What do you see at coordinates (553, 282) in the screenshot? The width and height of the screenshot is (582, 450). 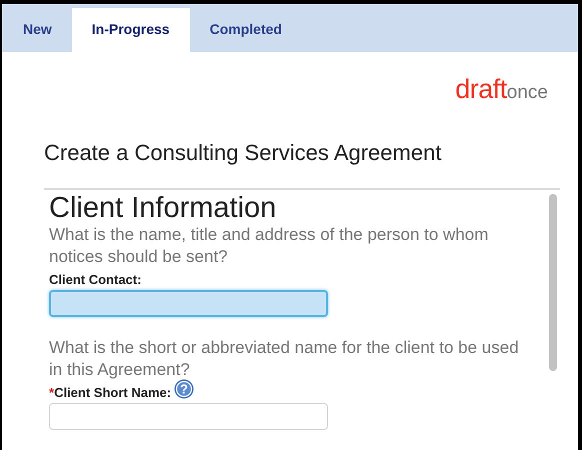 I see `scrollbar-thumb` at bounding box center [553, 282].